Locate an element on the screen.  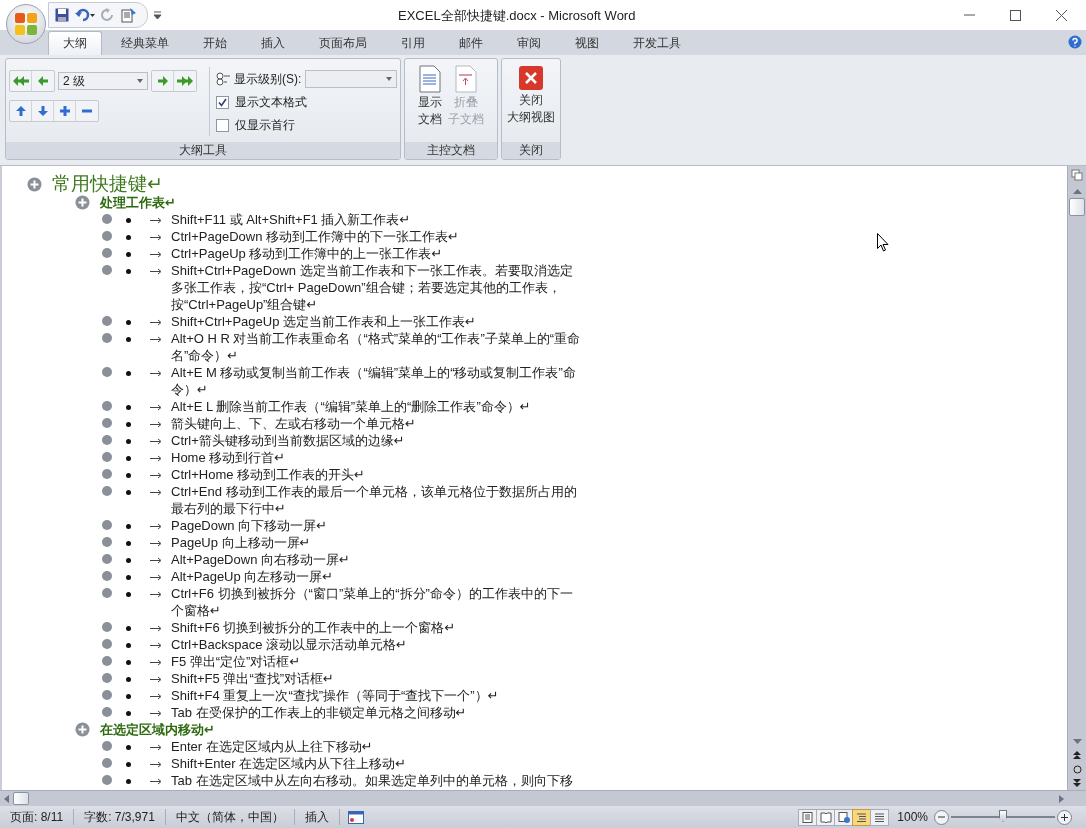
zoom-out-button is located at coordinates (941, 817).